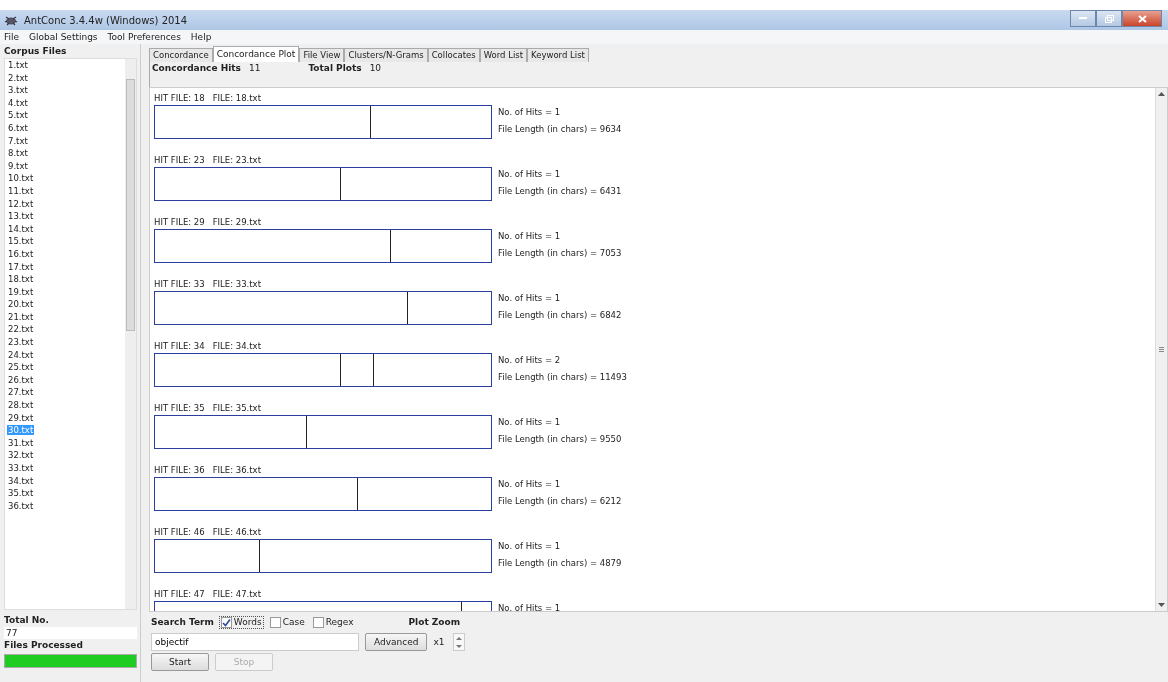 This screenshot has height=682, width=1168. Describe the element at coordinates (179, 284) in the screenshot. I see `hit-file-label: HIT FILE: 33` at that location.